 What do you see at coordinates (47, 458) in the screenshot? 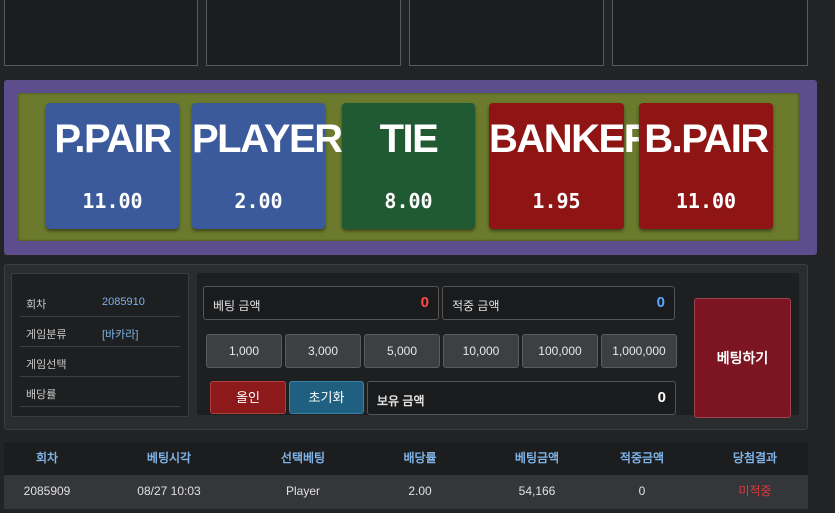
I see `header-round: 회차` at bounding box center [47, 458].